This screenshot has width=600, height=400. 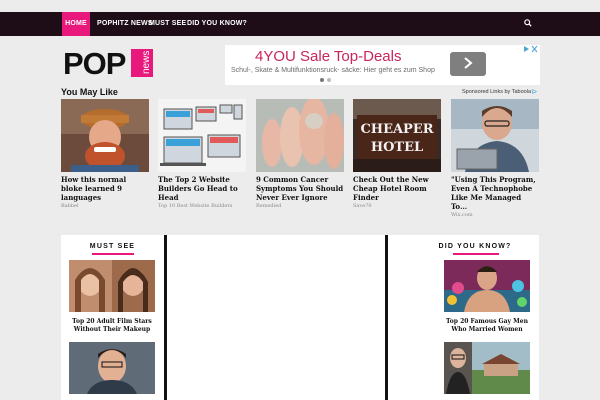 I want to click on card-source: Wix.com, so click(x=462, y=215).